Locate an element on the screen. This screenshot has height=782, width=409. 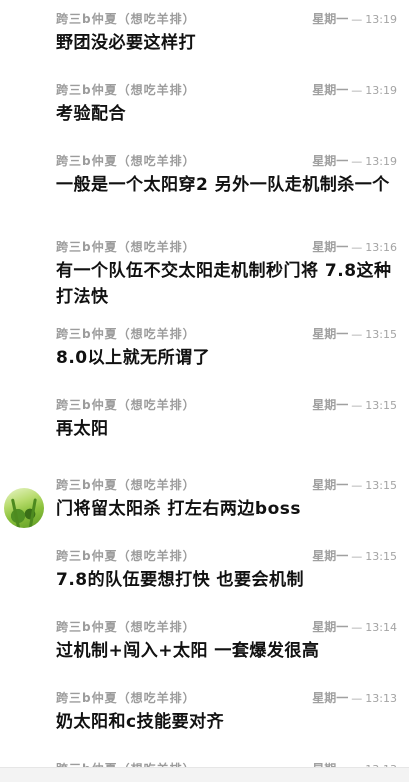
message-item: 跨三b仲夏（想吃羊排） 星期一 —13:15 7.8的队伍要想打快 也要会机制 is located at coordinates (204, 577).